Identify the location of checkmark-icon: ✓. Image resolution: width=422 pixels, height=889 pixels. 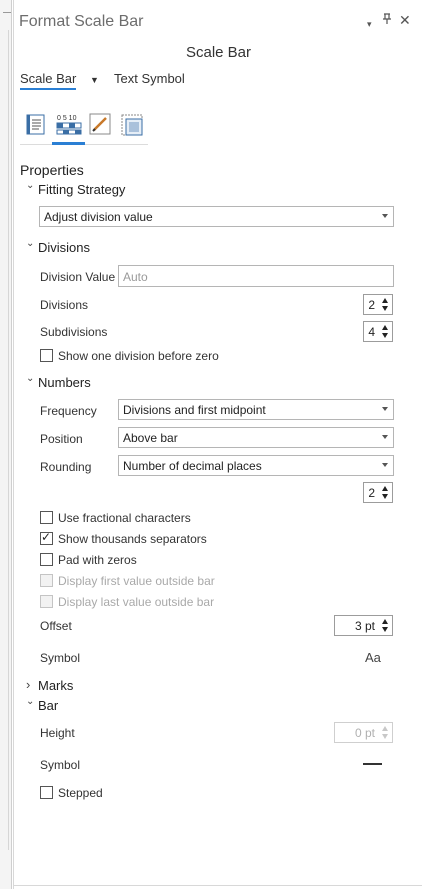
(46, 537).